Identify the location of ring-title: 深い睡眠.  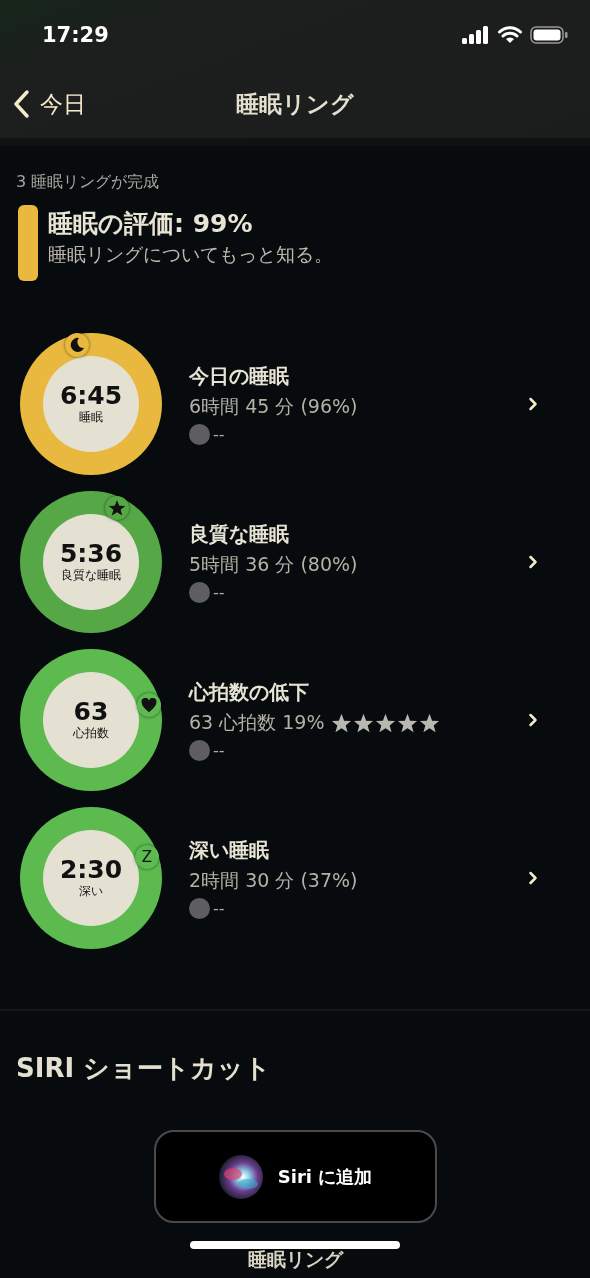
(229, 850).